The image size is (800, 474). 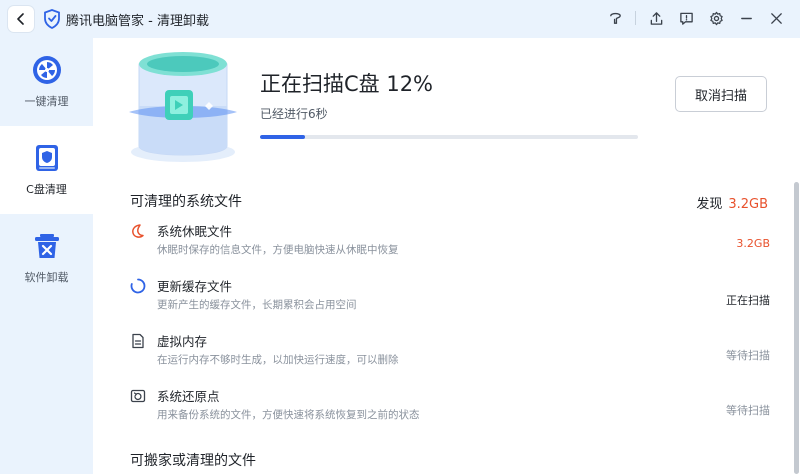 I want to click on item-status: 正在扫描, so click(x=748, y=300).